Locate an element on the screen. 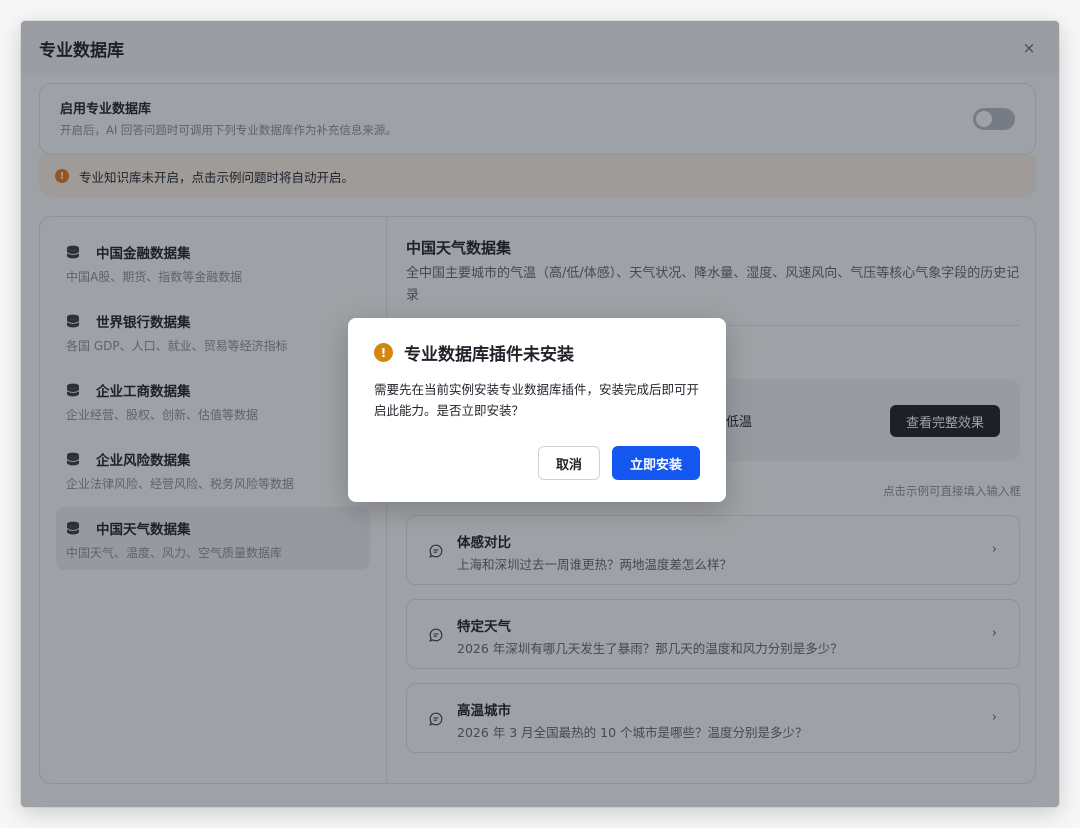 Image resolution: width=1080 pixels, height=828 pixels. install-now-button: 立即安装 is located at coordinates (655, 463).